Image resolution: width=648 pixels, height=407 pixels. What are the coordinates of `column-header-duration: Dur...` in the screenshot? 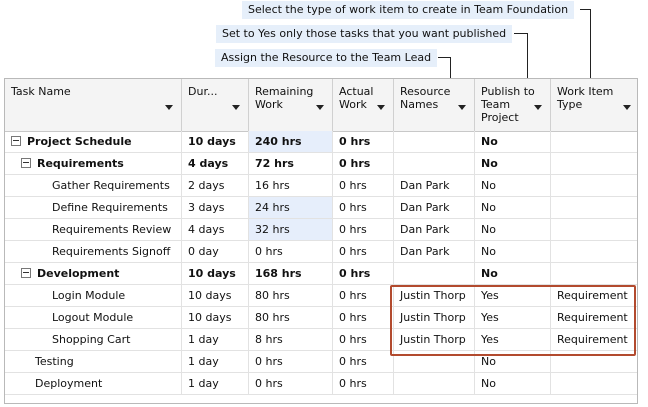 It's located at (215, 105).